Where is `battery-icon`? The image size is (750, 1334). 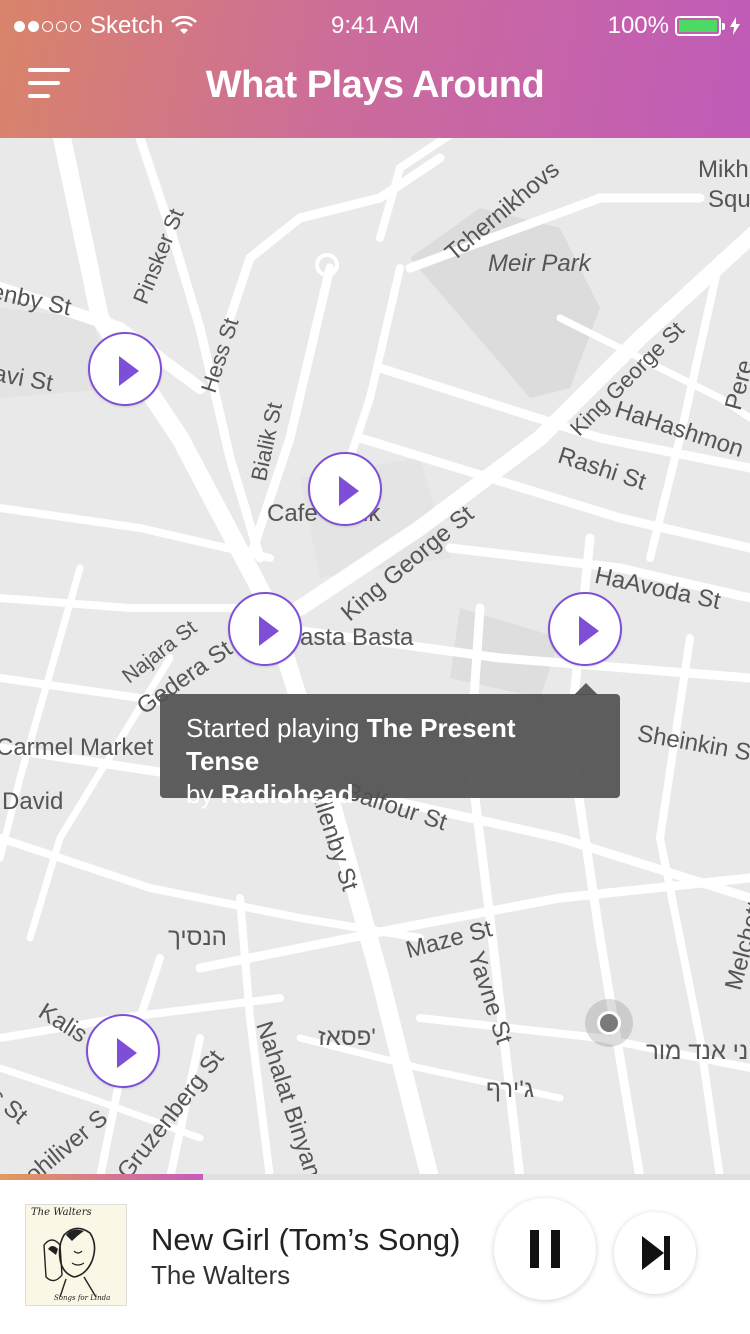
battery-icon is located at coordinates (700, 26).